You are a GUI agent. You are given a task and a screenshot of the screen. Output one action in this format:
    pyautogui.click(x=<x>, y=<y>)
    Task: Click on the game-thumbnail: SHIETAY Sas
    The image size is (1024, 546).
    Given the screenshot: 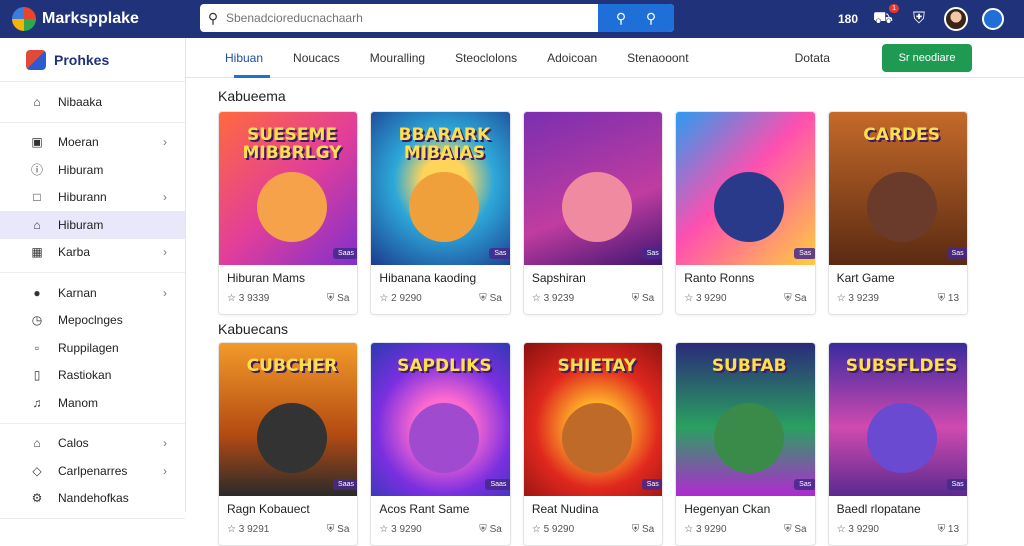 What is the action you would take?
    pyautogui.click(x=593, y=419)
    